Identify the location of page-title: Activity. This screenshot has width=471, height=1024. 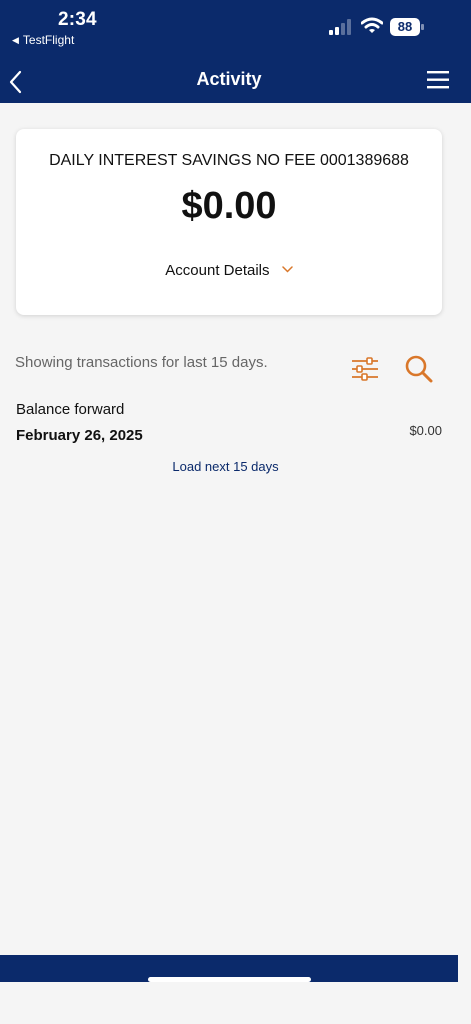
(229, 79).